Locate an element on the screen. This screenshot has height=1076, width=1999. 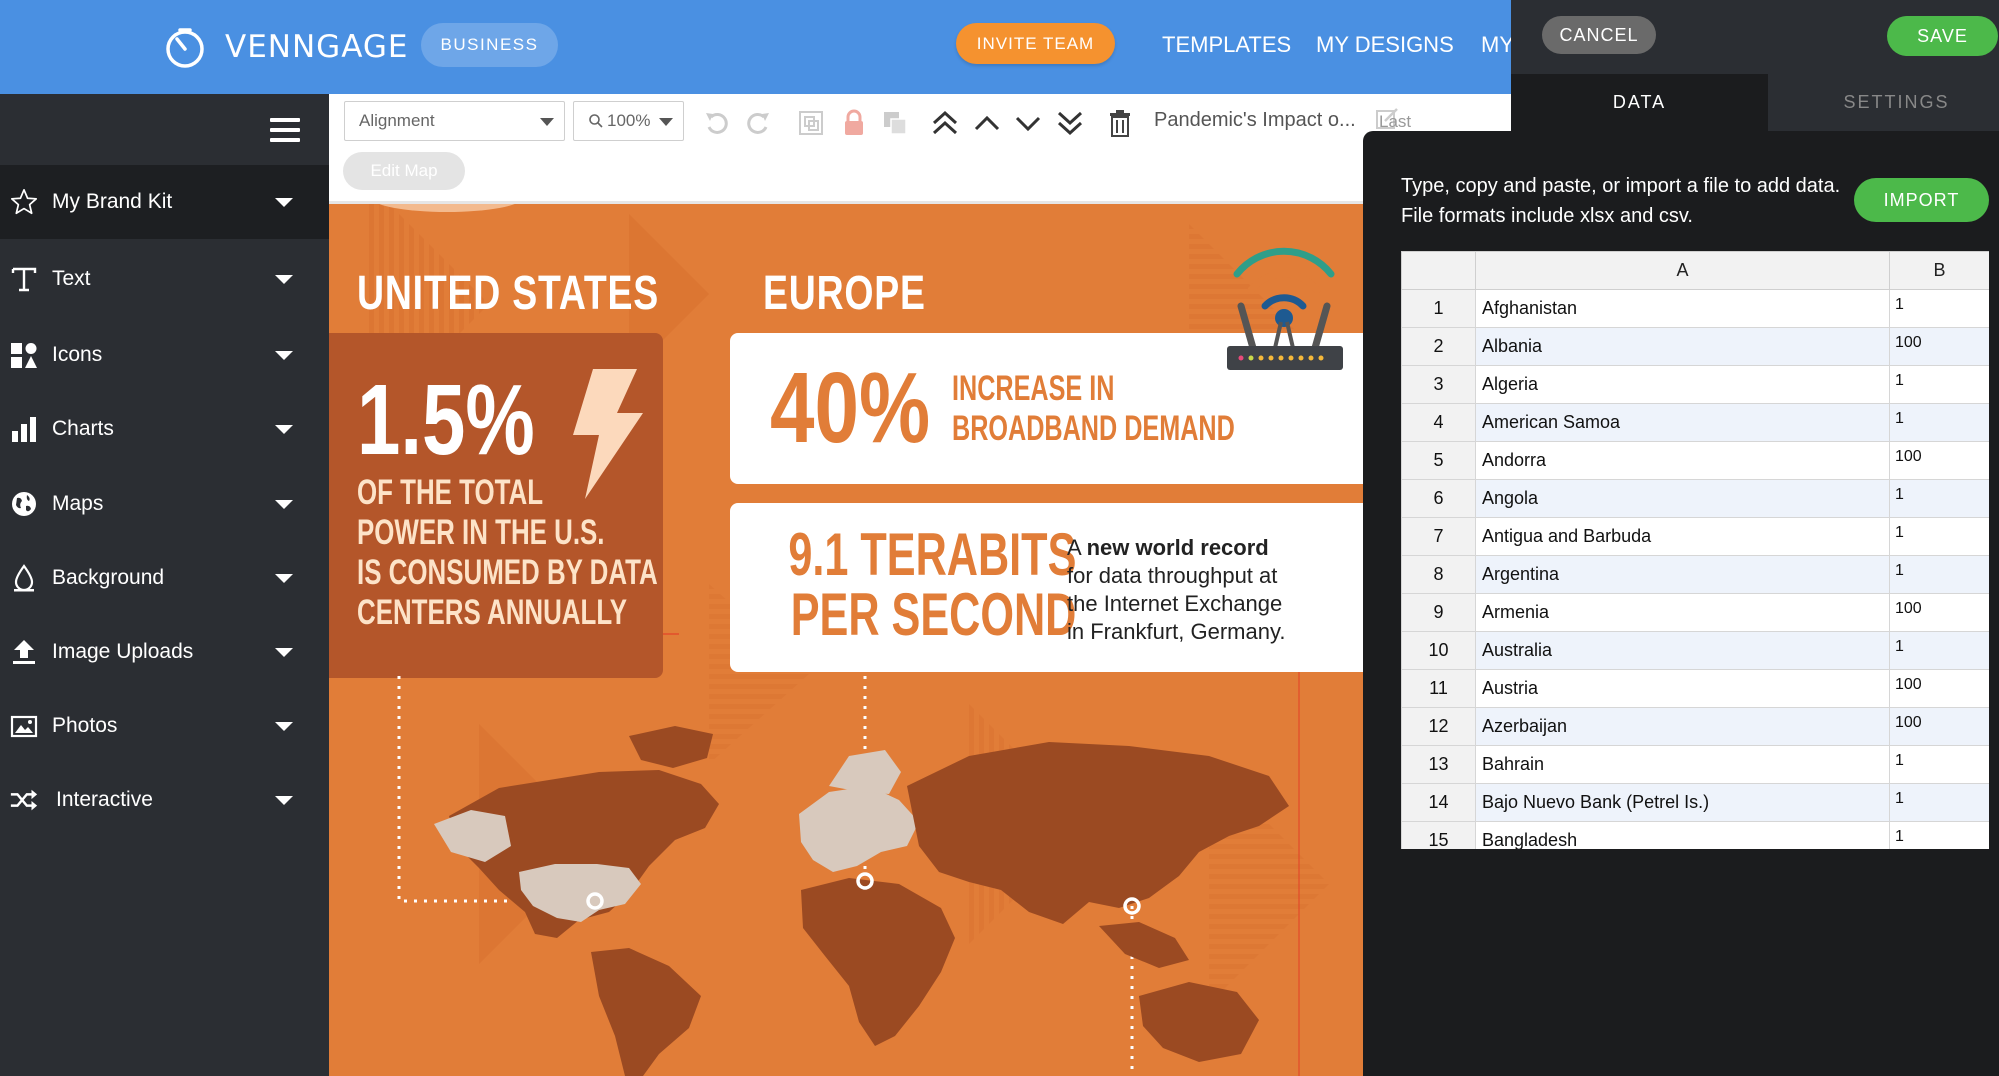
sidebar-item-label: Icons is located at coordinates (77, 354).